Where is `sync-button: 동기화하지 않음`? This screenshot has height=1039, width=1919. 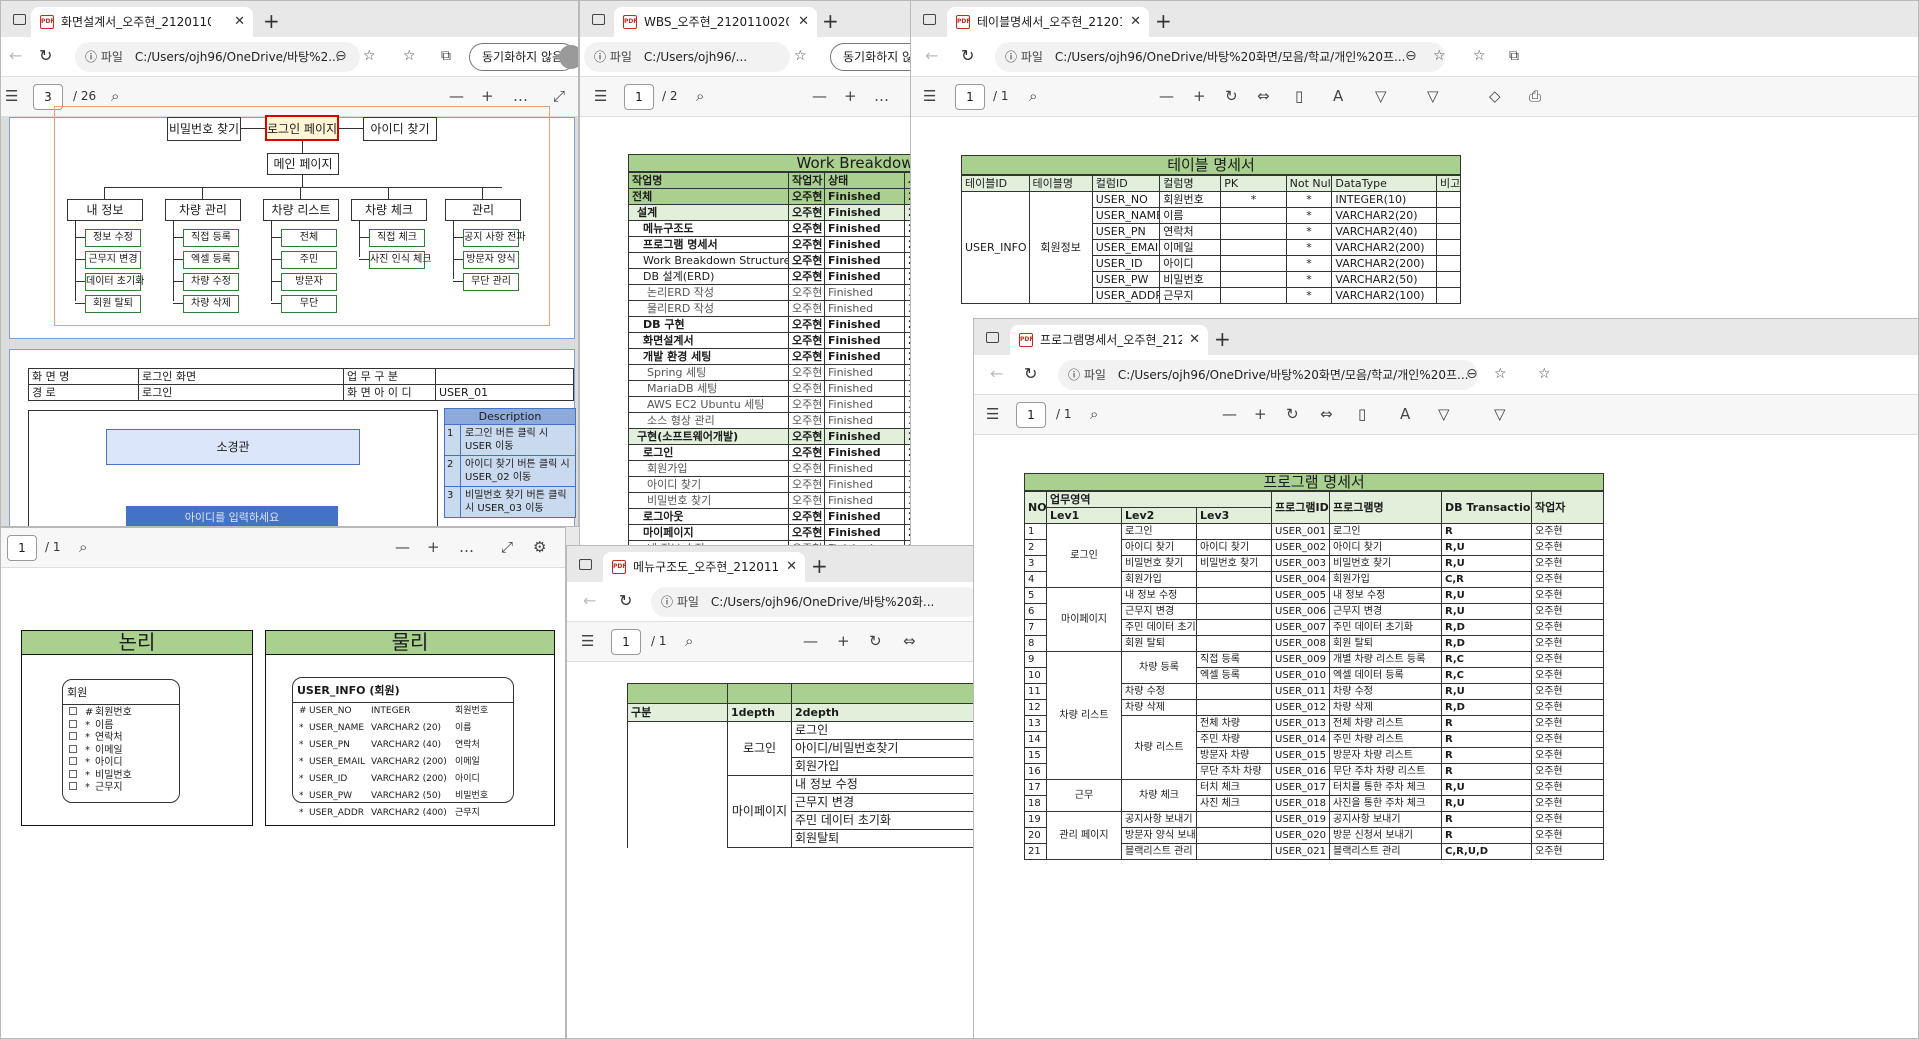
sync-button: 동기화하지 않음 is located at coordinates (870, 57).